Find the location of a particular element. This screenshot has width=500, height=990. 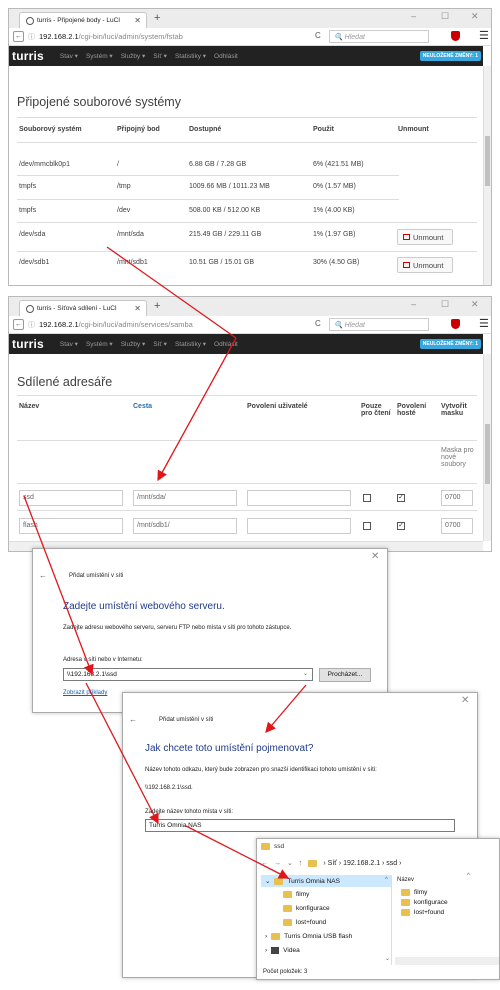

arrow-name-to-explorer is located at coordinates (237, 852).